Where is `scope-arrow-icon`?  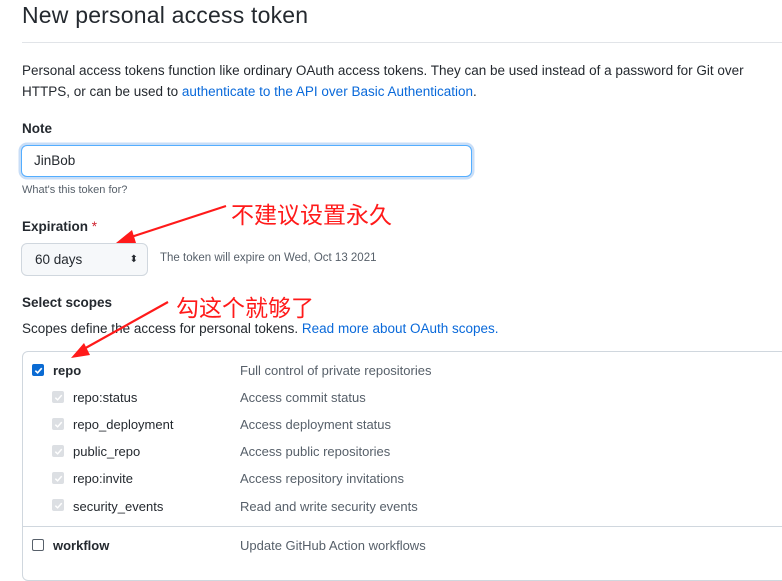
scope-arrow-icon is located at coordinates (120, 329).